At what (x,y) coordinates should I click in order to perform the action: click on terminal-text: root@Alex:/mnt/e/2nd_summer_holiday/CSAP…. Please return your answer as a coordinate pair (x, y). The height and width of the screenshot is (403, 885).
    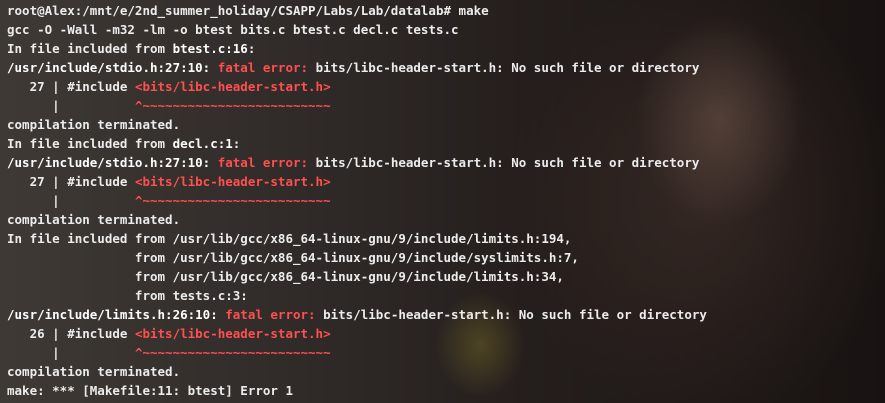
    Looking at the image, I should click on (248, 10).